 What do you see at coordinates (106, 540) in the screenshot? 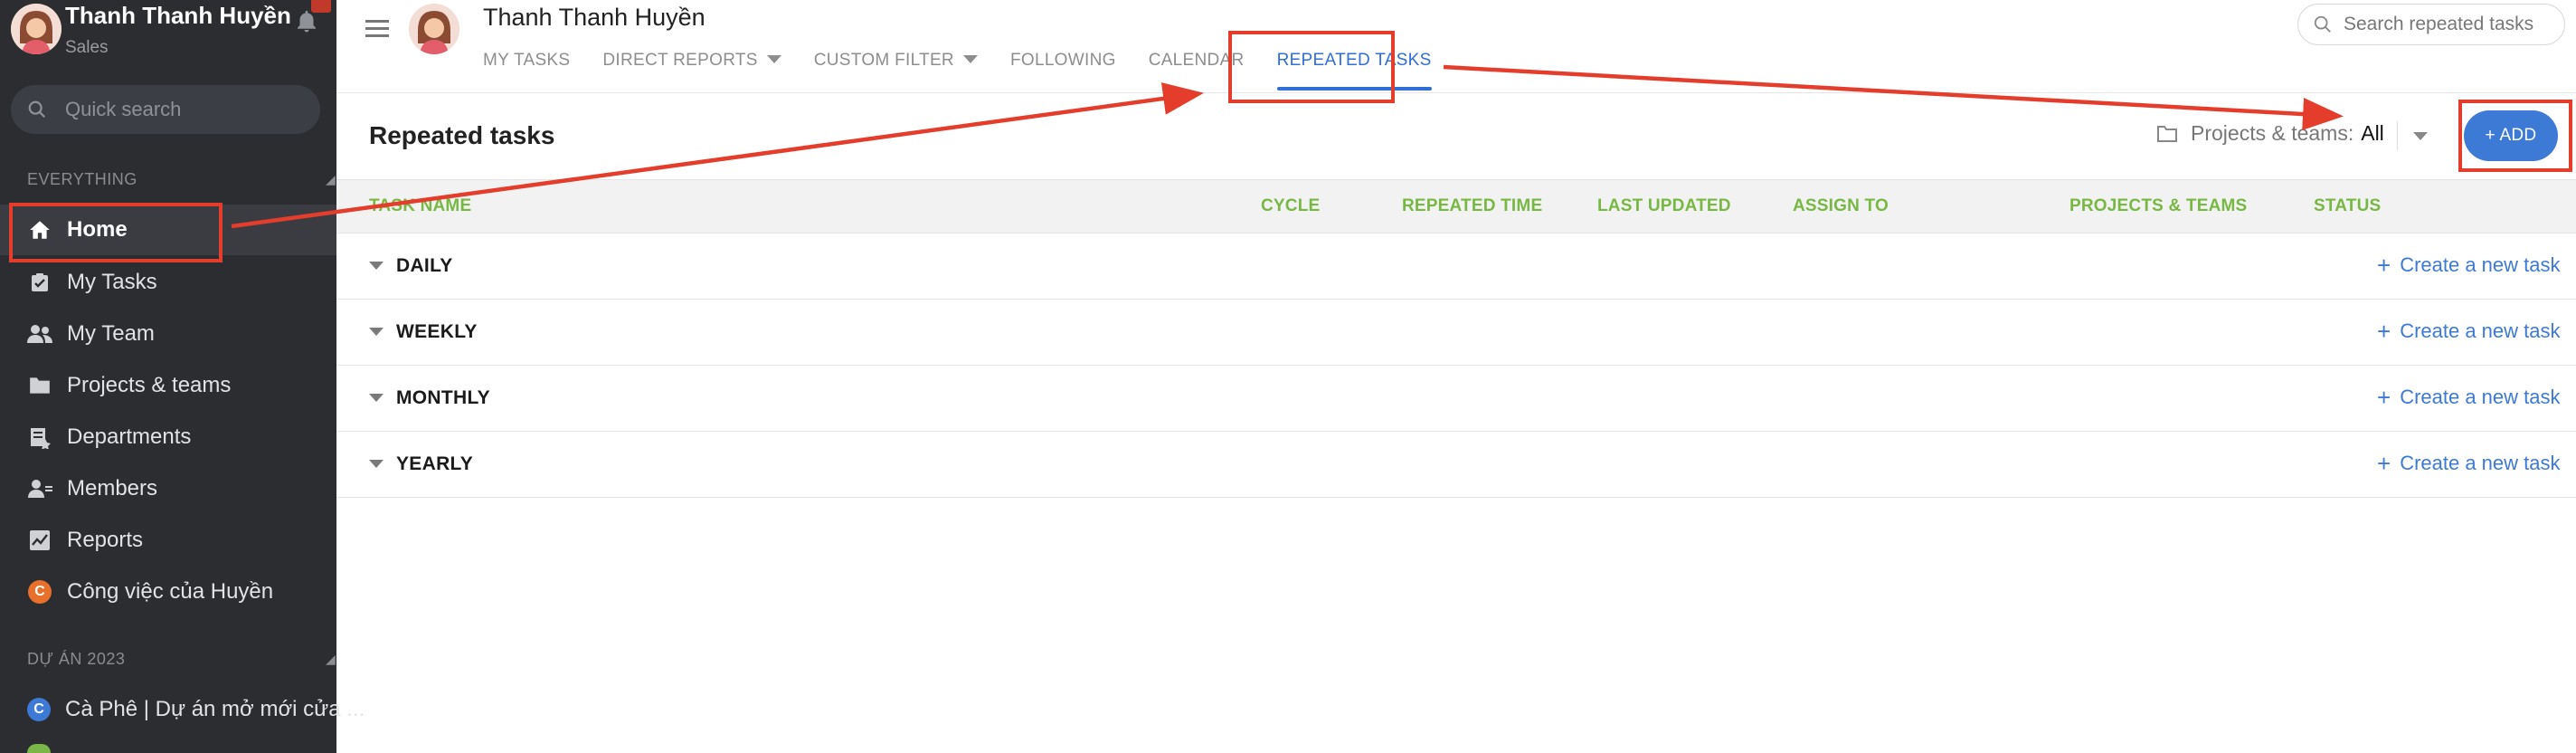
I see `sidebar-item-label: Reports` at bounding box center [106, 540].